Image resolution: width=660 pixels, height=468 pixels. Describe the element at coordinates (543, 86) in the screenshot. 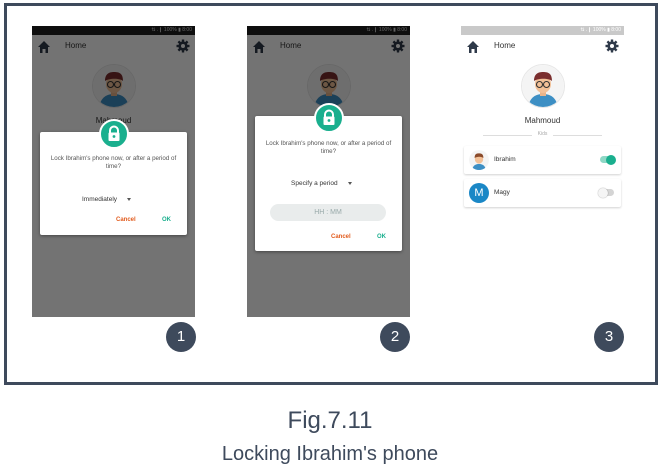

I see `parent-avatar` at that location.